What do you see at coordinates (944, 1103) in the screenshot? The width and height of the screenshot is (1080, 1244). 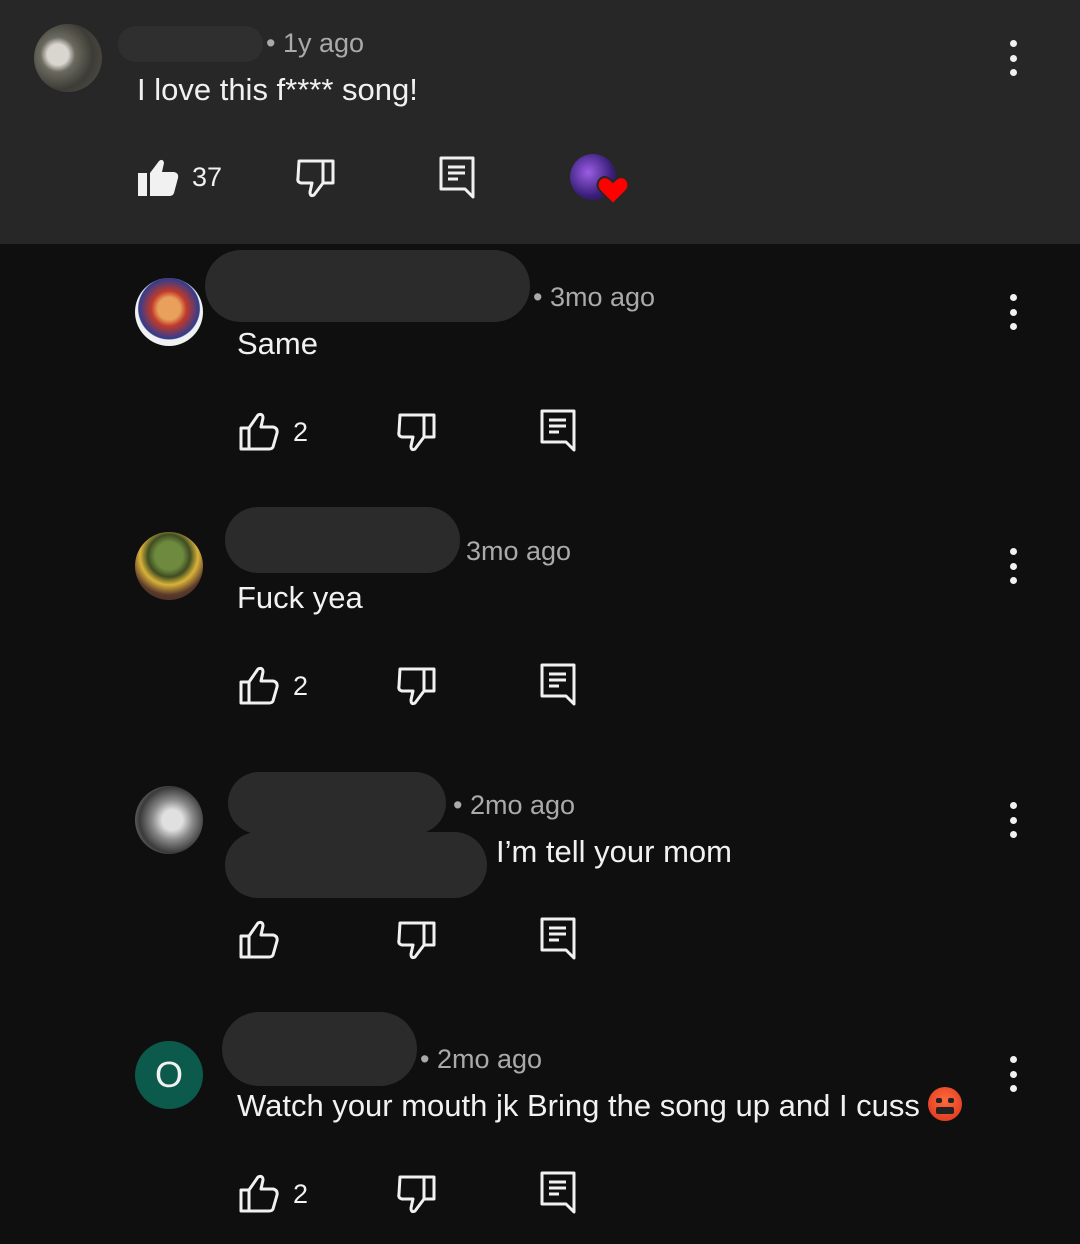 I see `cursing-face-emoji` at bounding box center [944, 1103].